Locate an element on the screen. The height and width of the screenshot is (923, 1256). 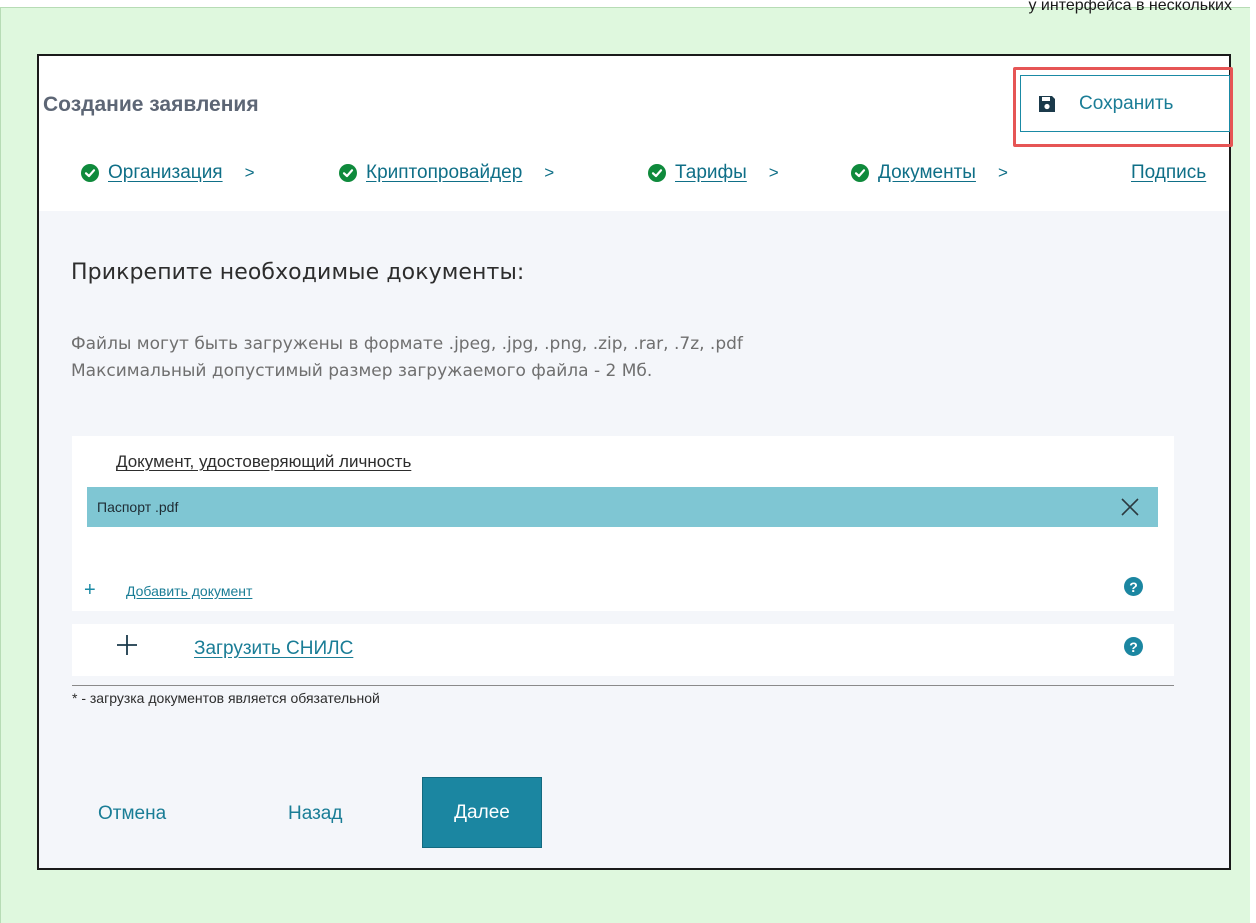
dialog-title: Создание заявления is located at coordinates (151, 104).